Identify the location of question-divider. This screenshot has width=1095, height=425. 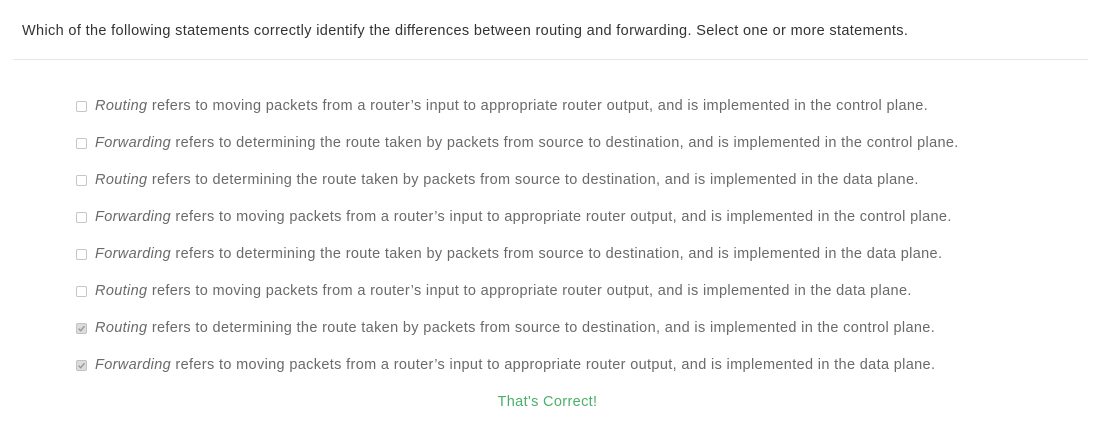
(550, 59).